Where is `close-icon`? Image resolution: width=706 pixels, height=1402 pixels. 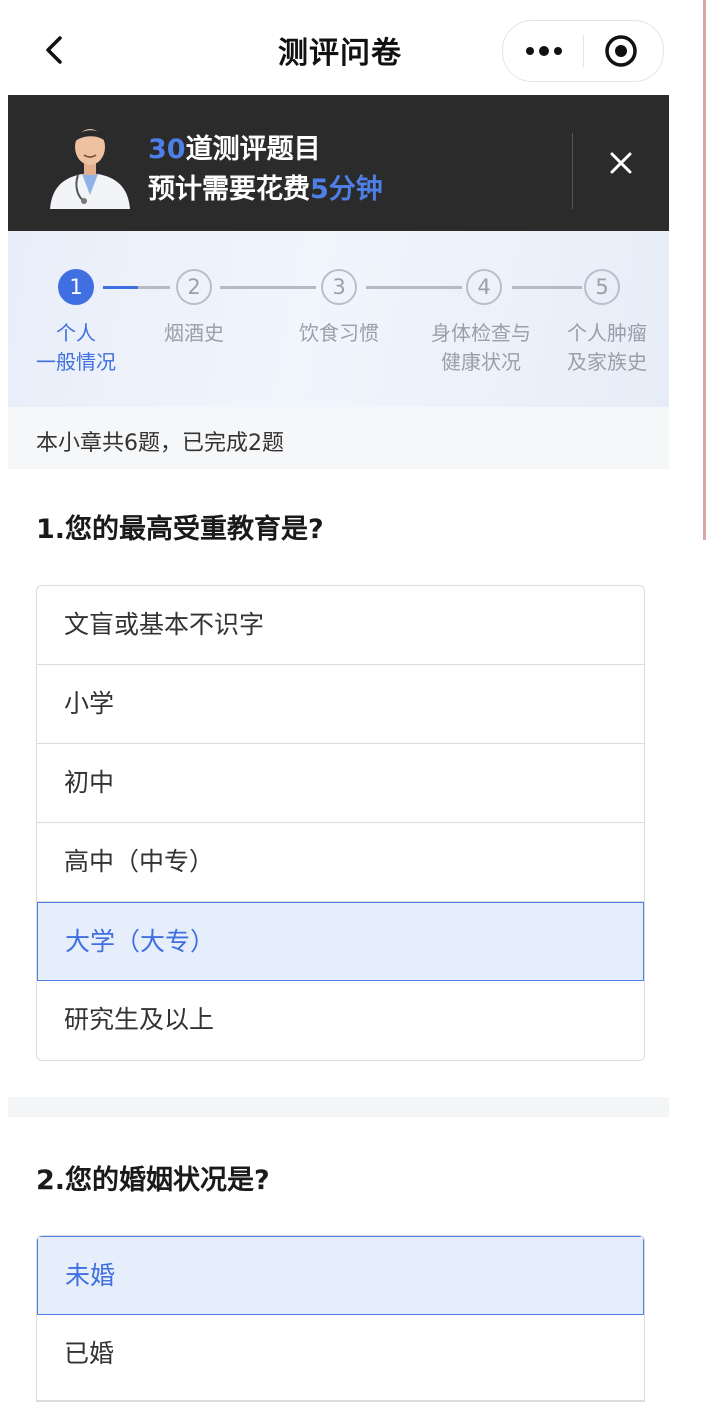
close-icon is located at coordinates (621, 163).